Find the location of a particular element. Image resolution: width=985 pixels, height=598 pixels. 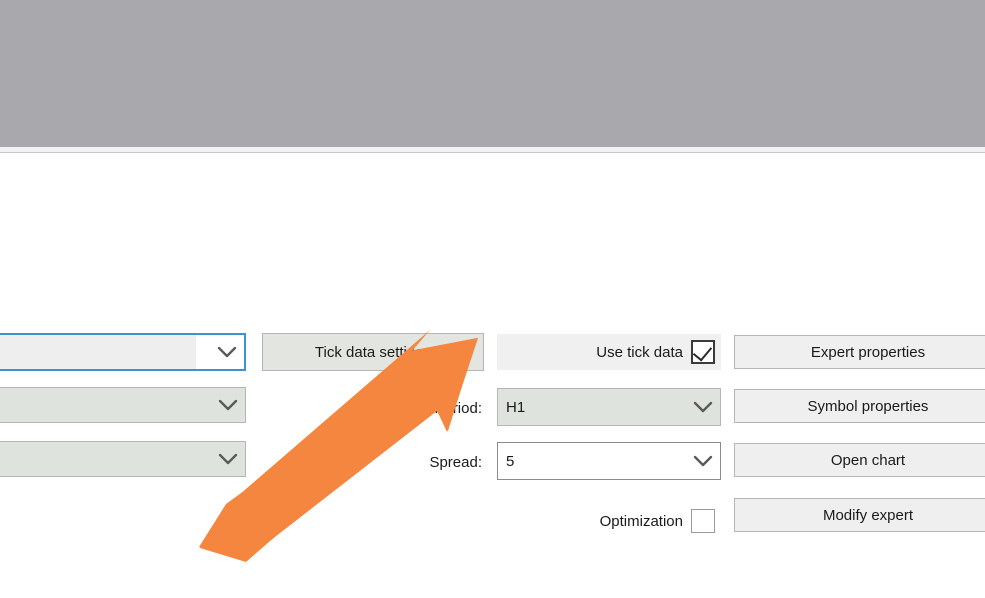

use-tick-data-label: Use tick data is located at coordinates (639, 352).